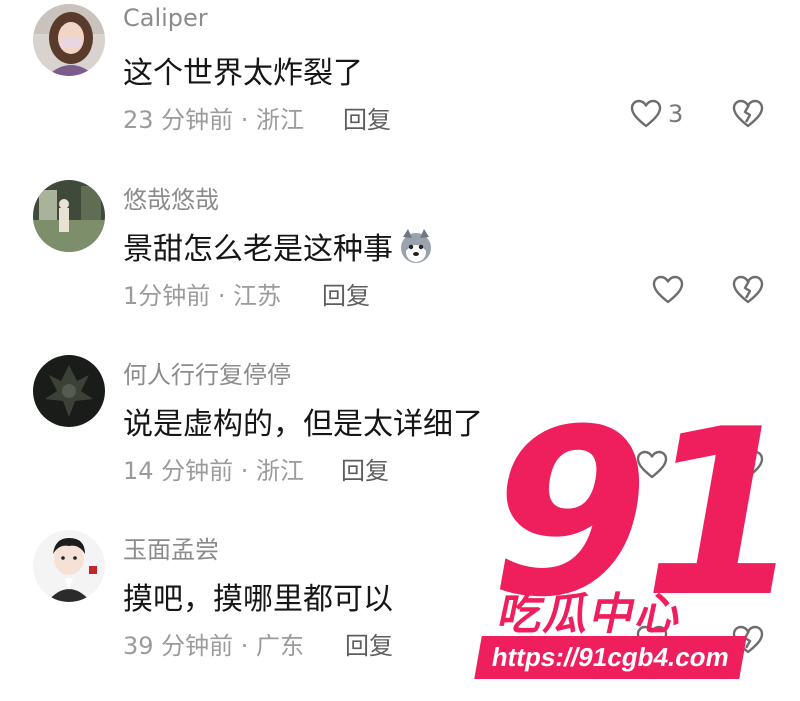 The image size is (800, 701). Describe the element at coordinates (202, 296) in the screenshot. I see `comment-meta: 1分钟前 · 江苏` at that location.